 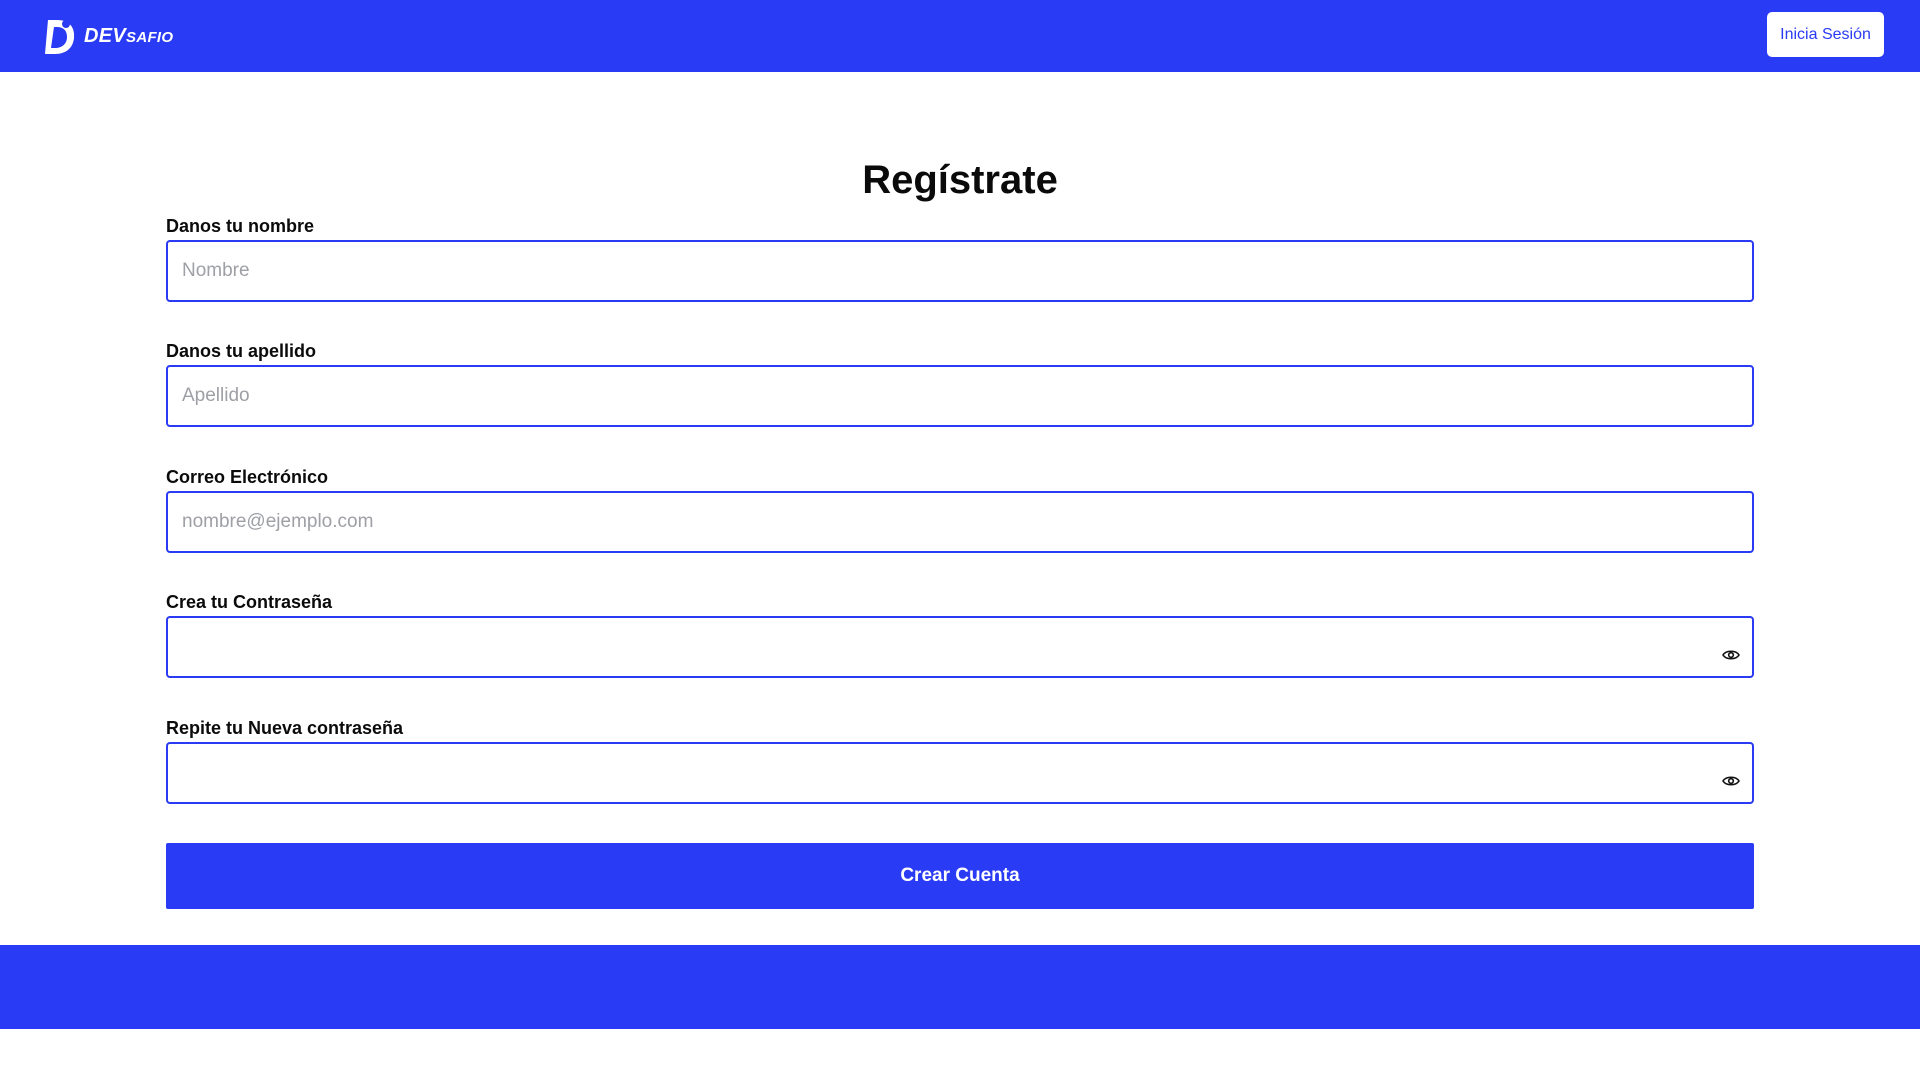 I want to click on last-name-input, so click(x=960, y=396).